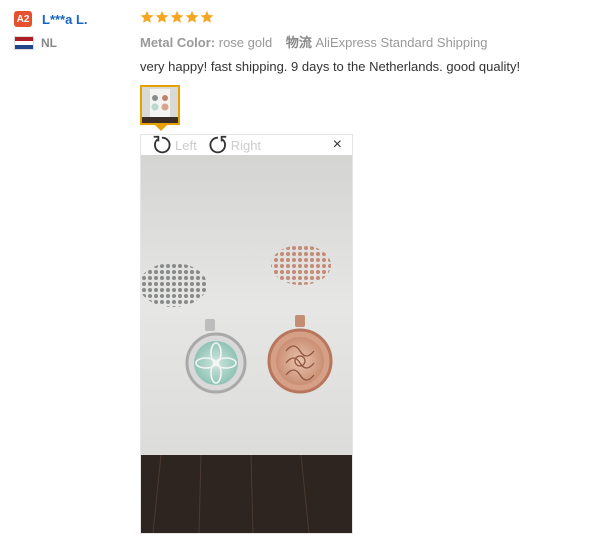  I want to click on attribute-label: Metal Color:, so click(178, 42).